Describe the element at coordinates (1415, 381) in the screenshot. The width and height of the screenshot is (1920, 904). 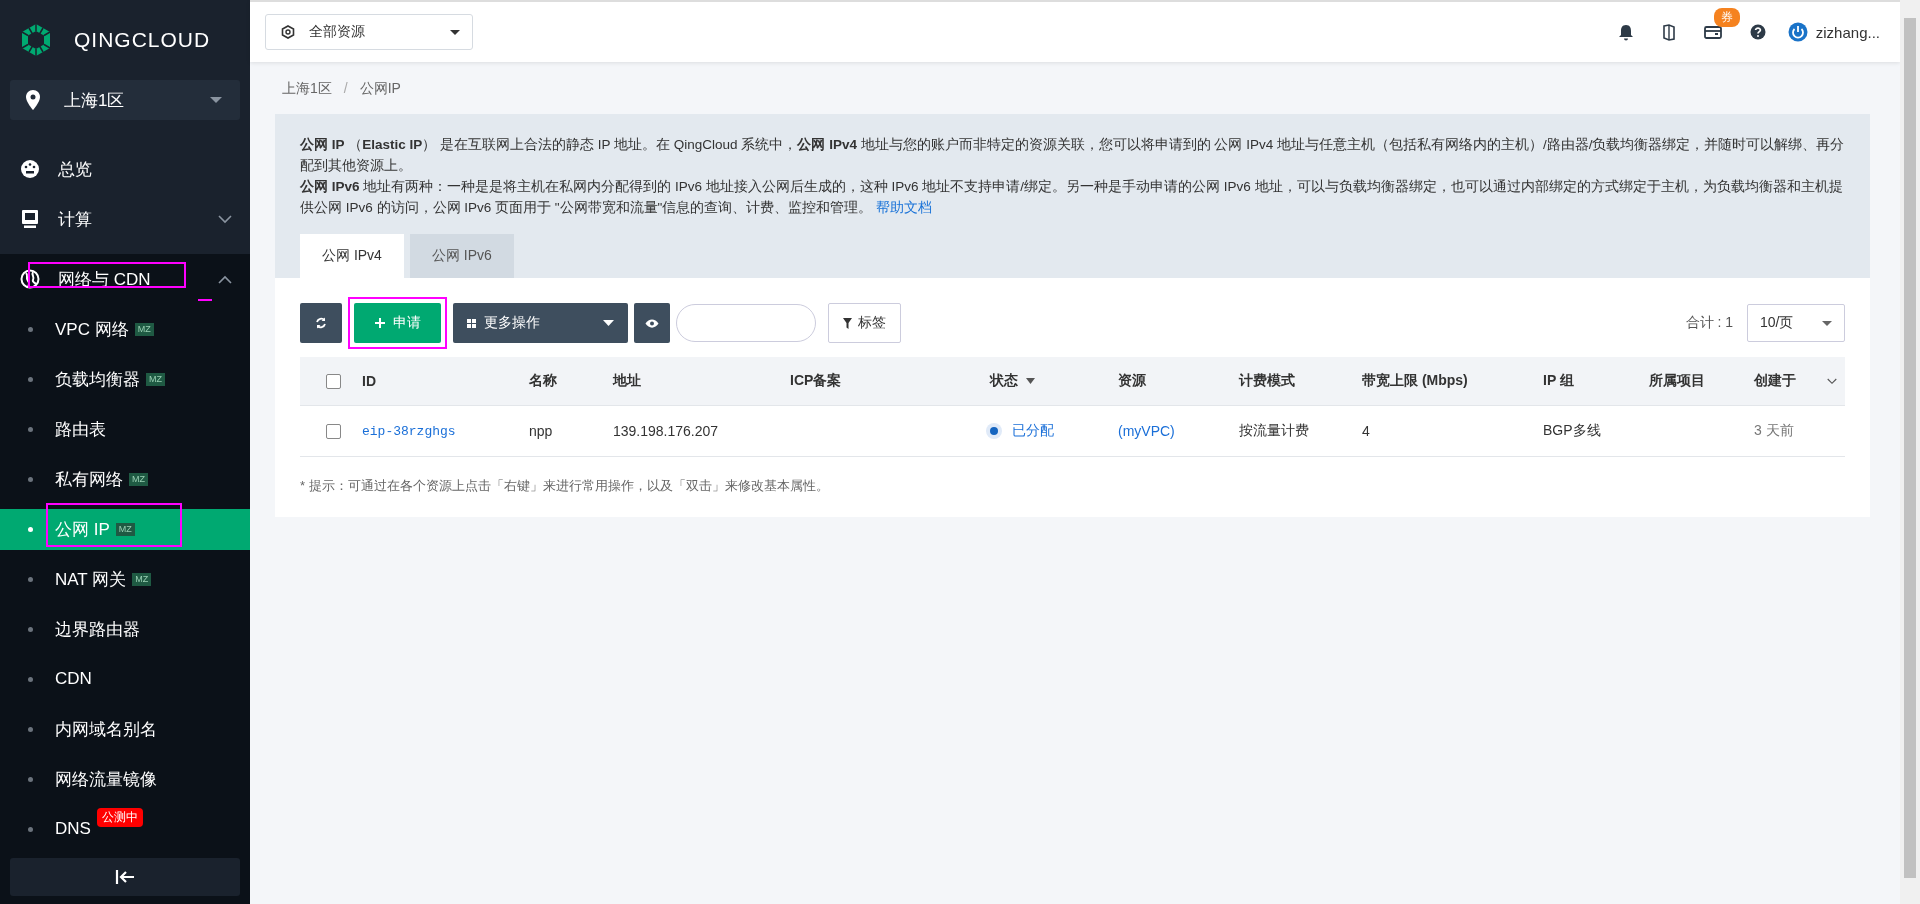
I see `column-header: 带宽上限 (Mbps)` at that location.